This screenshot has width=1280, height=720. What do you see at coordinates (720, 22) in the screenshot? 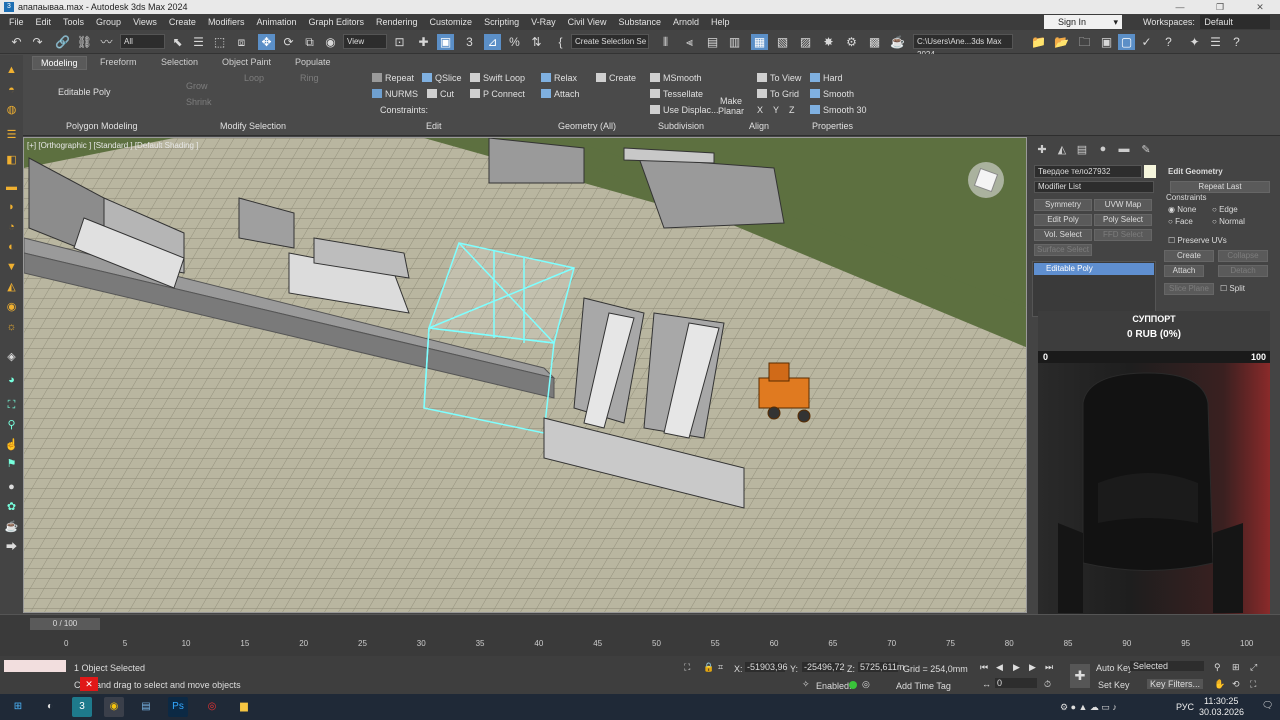
I see `menu-help: Help` at bounding box center [720, 22].